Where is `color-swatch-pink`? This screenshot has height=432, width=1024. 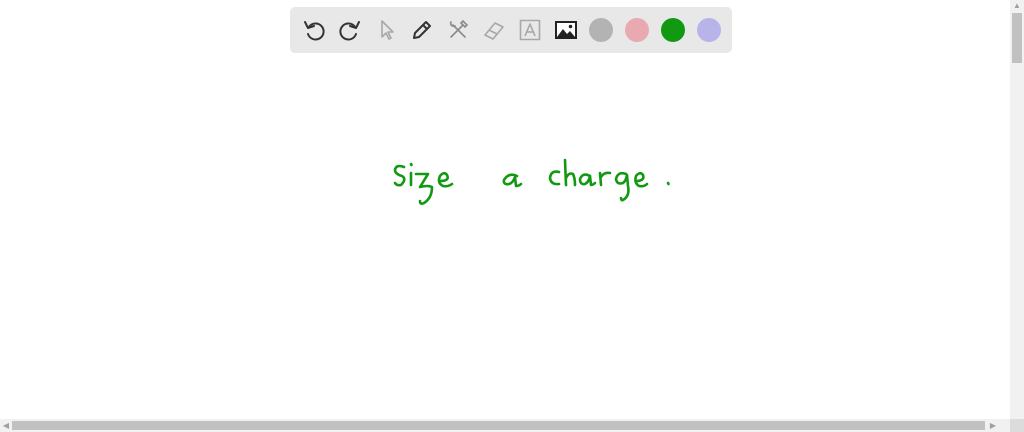 color-swatch-pink is located at coordinates (637, 30).